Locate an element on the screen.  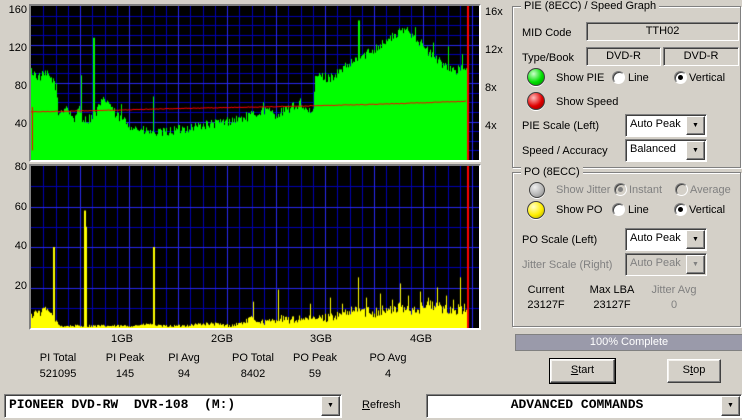
po-axis-tick: 80 is located at coordinates (20, 167).